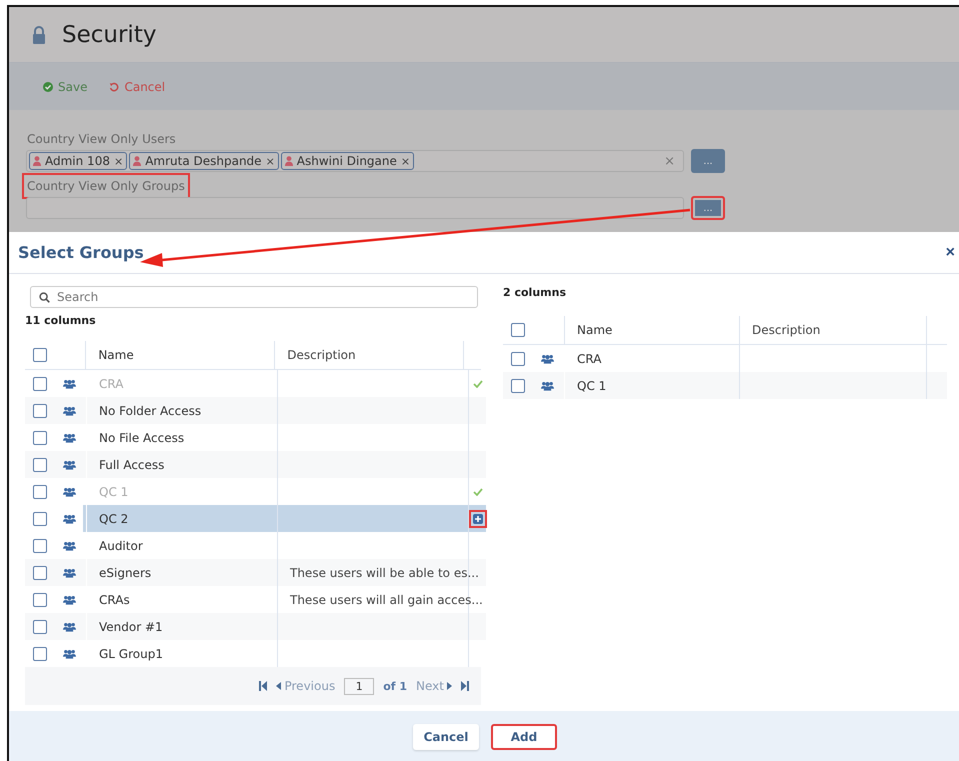 The height and width of the screenshot is (761, 959). I want to click on user-tag: Admin 108 ×, so click(78, 161).